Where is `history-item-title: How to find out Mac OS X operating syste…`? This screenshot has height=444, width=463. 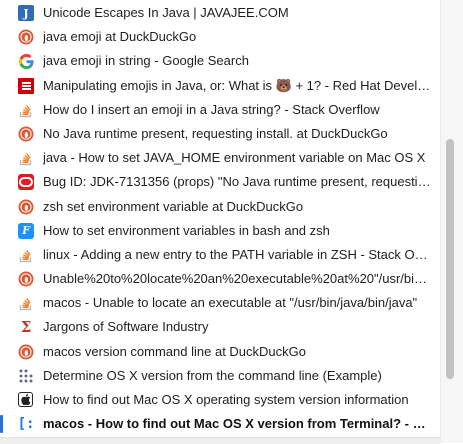
history-item-title: How to find out Mac OS X operating syste… is located at coordinates (226, 399).